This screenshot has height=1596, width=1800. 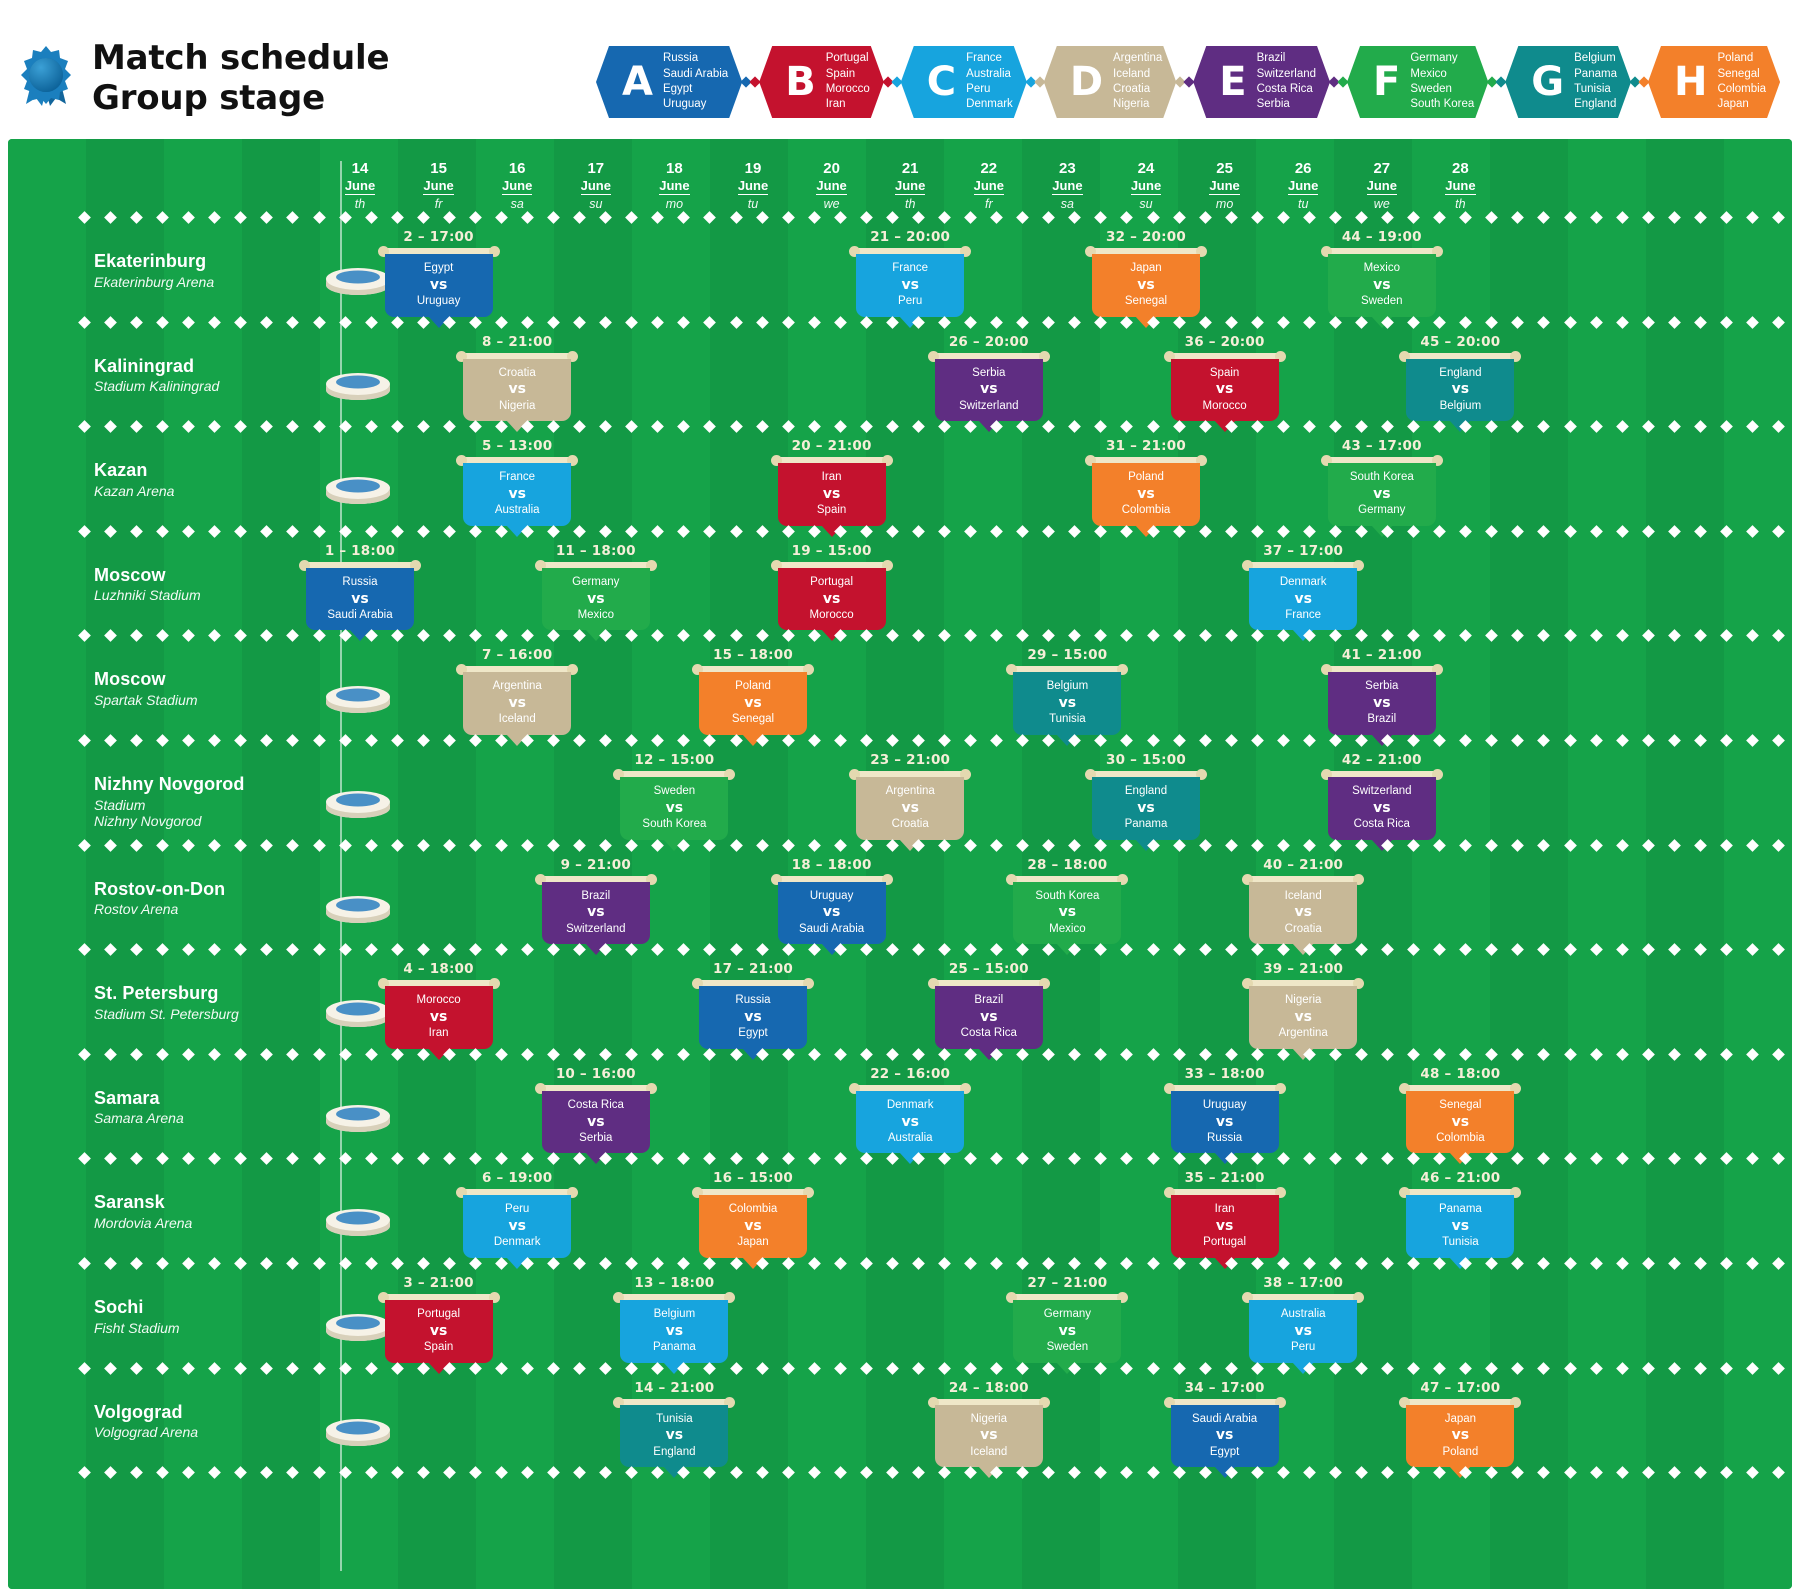 What do you see at coordinates (910, 796) in the screenshot?
I see `match-card: 23 – 21:00 Argentina vs Croatia` at bounding box center [910, 796].